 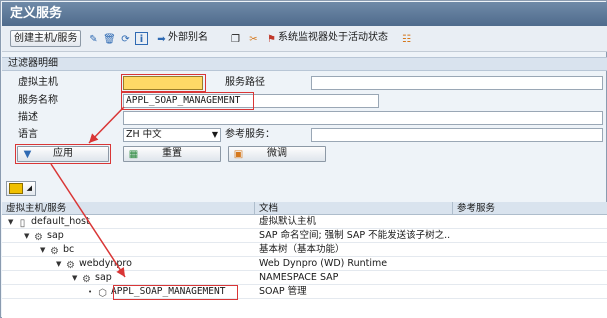 I want to click on arrow-to-result, so click(x=88, y=220).